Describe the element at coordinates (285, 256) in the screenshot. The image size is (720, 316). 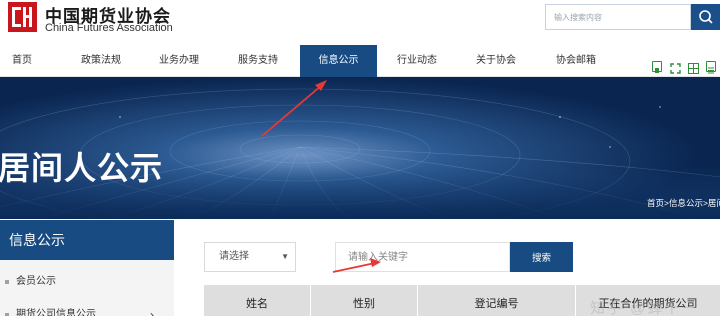
I see `chevron-down-icon: ▼` at that location.